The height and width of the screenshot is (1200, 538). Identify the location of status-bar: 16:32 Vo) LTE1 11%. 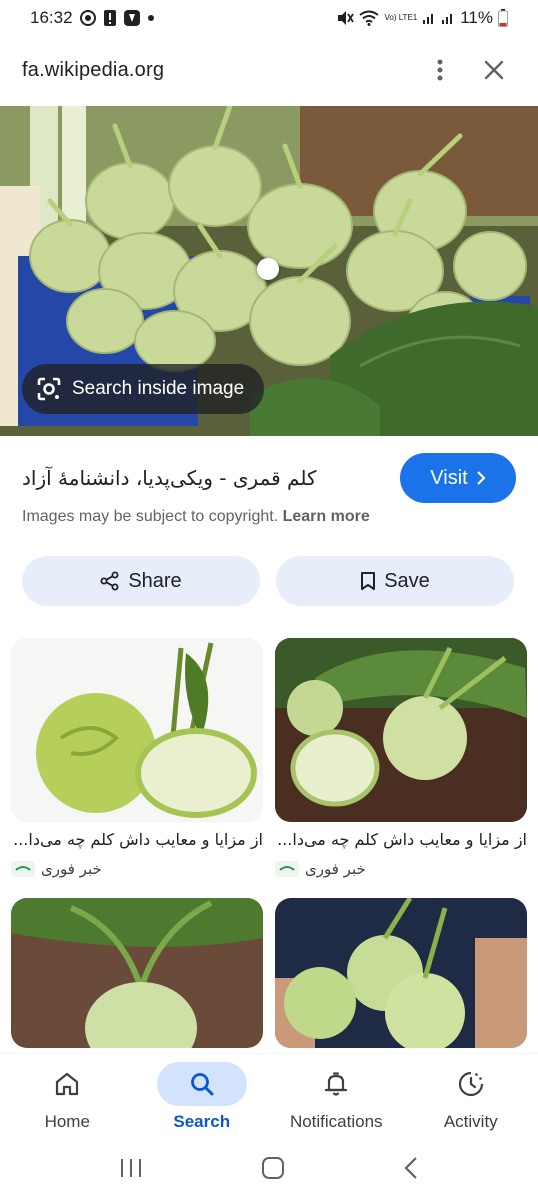
(269, 18).